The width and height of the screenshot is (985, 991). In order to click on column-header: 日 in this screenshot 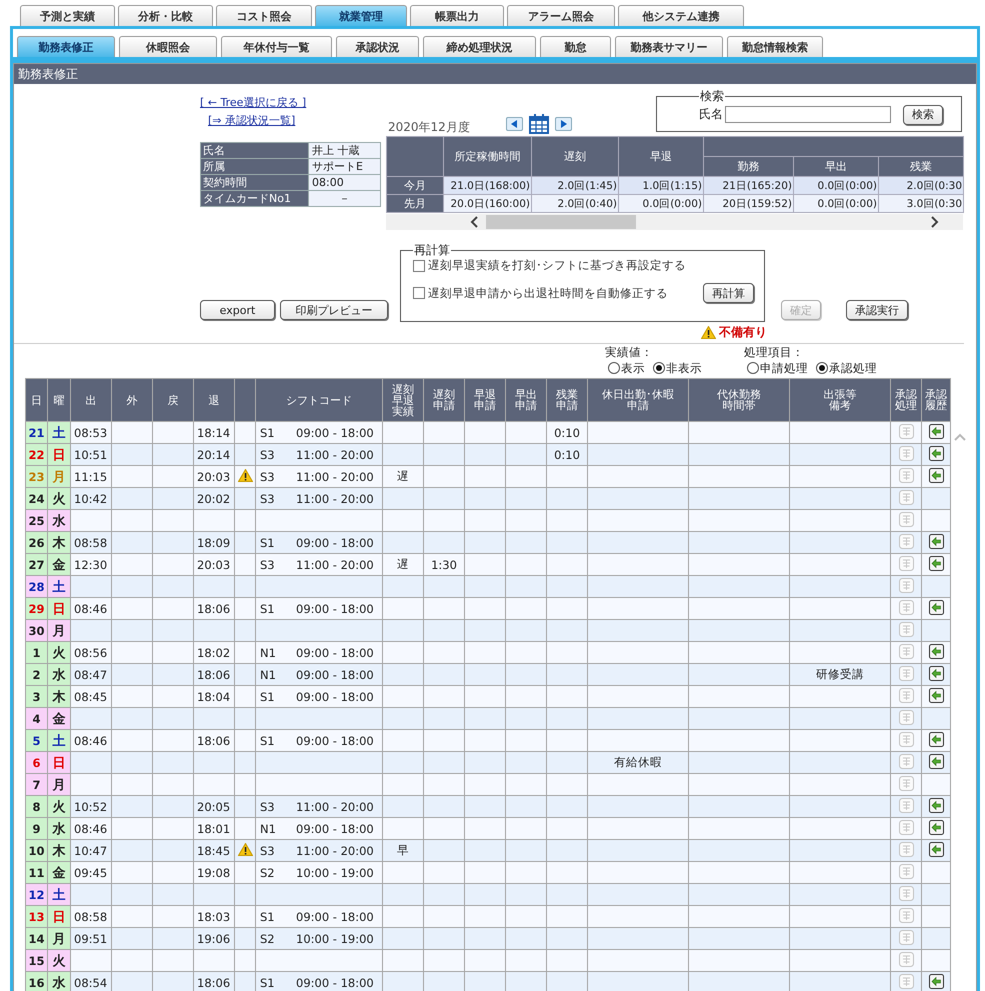, I will do `click(37, 400)`.